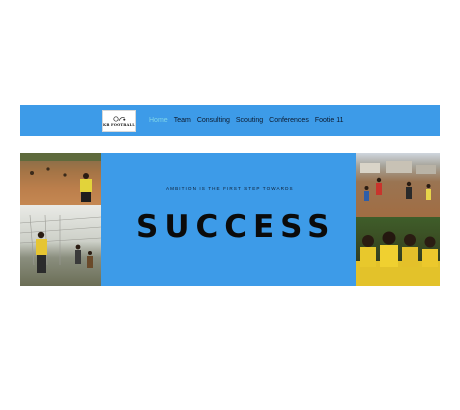 The height and width of the screenshot is (410, 460). What do you see at coordinates (213, 120) in the screenshot?
I see `nav-consulting: Consulting` at bounding box center [213, 120].